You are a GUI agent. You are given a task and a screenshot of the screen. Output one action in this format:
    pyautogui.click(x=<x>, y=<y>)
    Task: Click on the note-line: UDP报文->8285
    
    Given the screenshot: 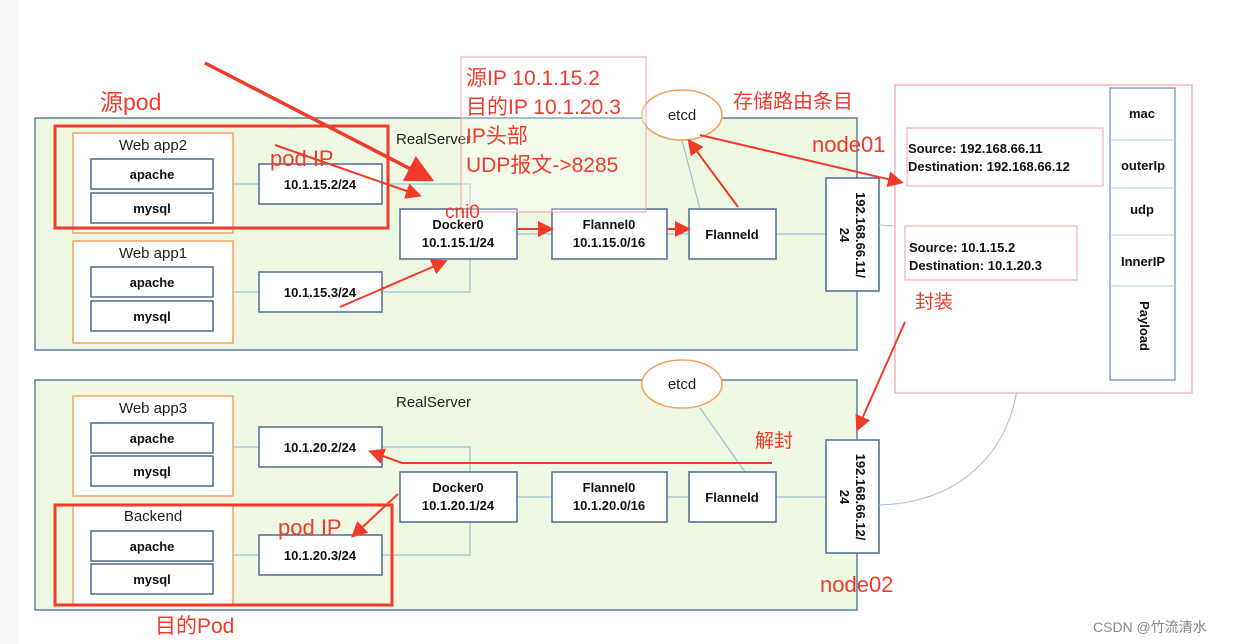 What is the action you would take?
    pyautogui.click(x=542, y=165)
    